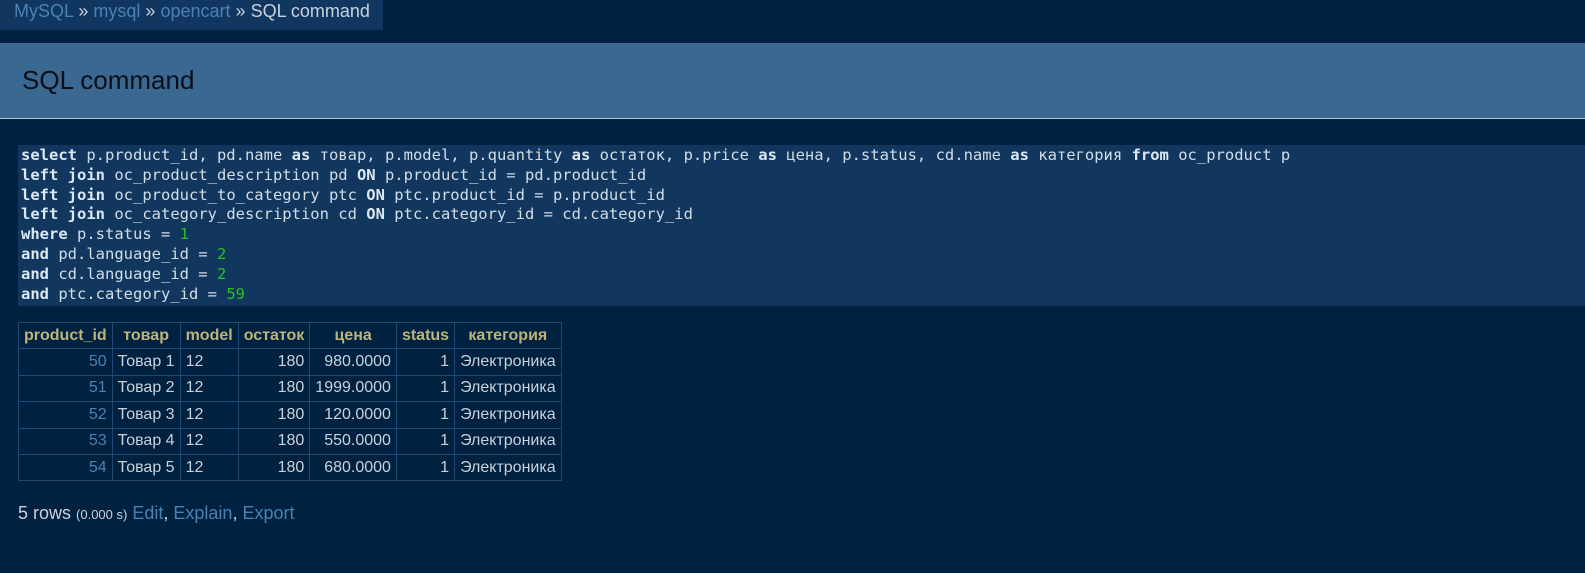 The height and width of the screenshot is (573, 1585). I want to click on breadcrumb-current: SQL command, so click(310, 11).